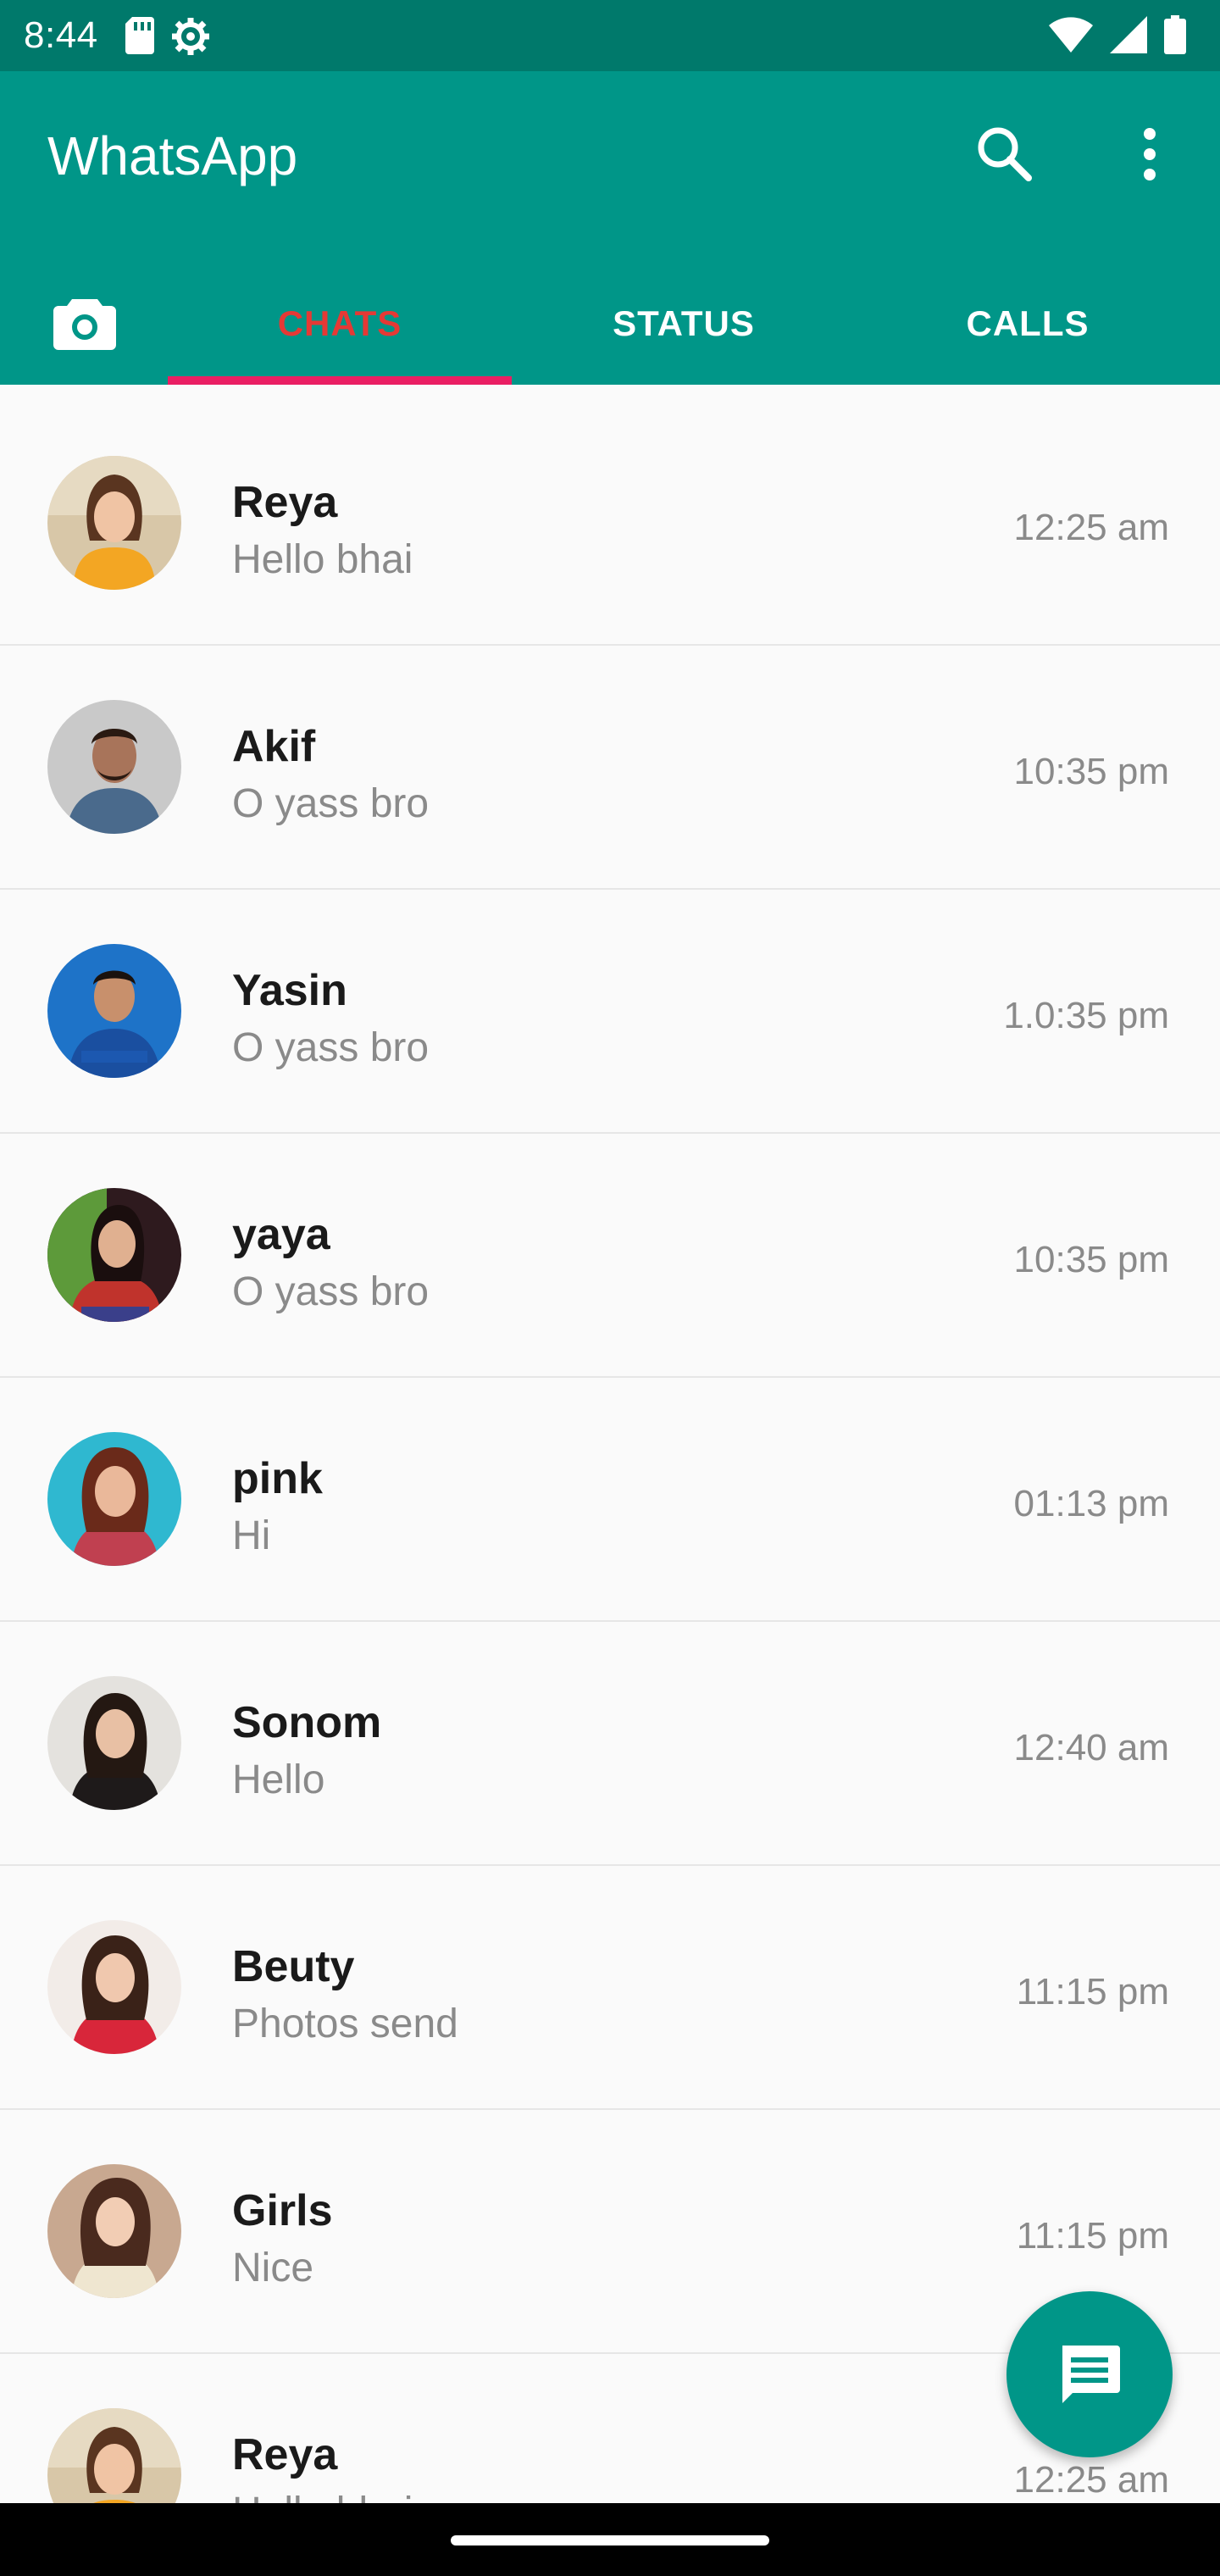 This screenshot has height=2576, width=1220. What do you see at coordinates (610, 1256) in the screenshot?
I see `chat-row: yaya O yass bro 10:35 pm` at bounding box center [610, 1256].